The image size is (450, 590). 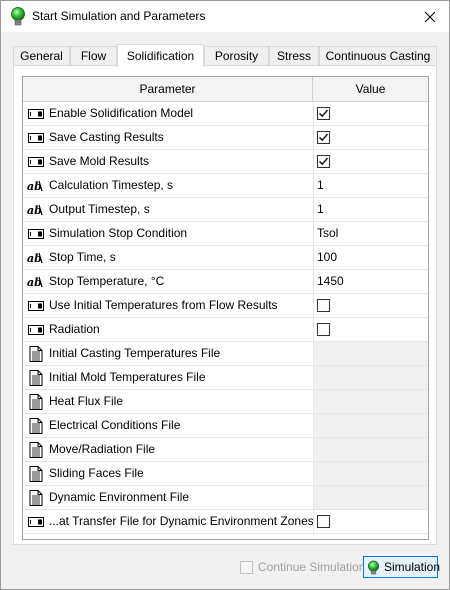 What do you see at coordinates (99, 209) in the screenshot?
I see `row-label: Output Timestep, s` at bounding box center [99, 209].